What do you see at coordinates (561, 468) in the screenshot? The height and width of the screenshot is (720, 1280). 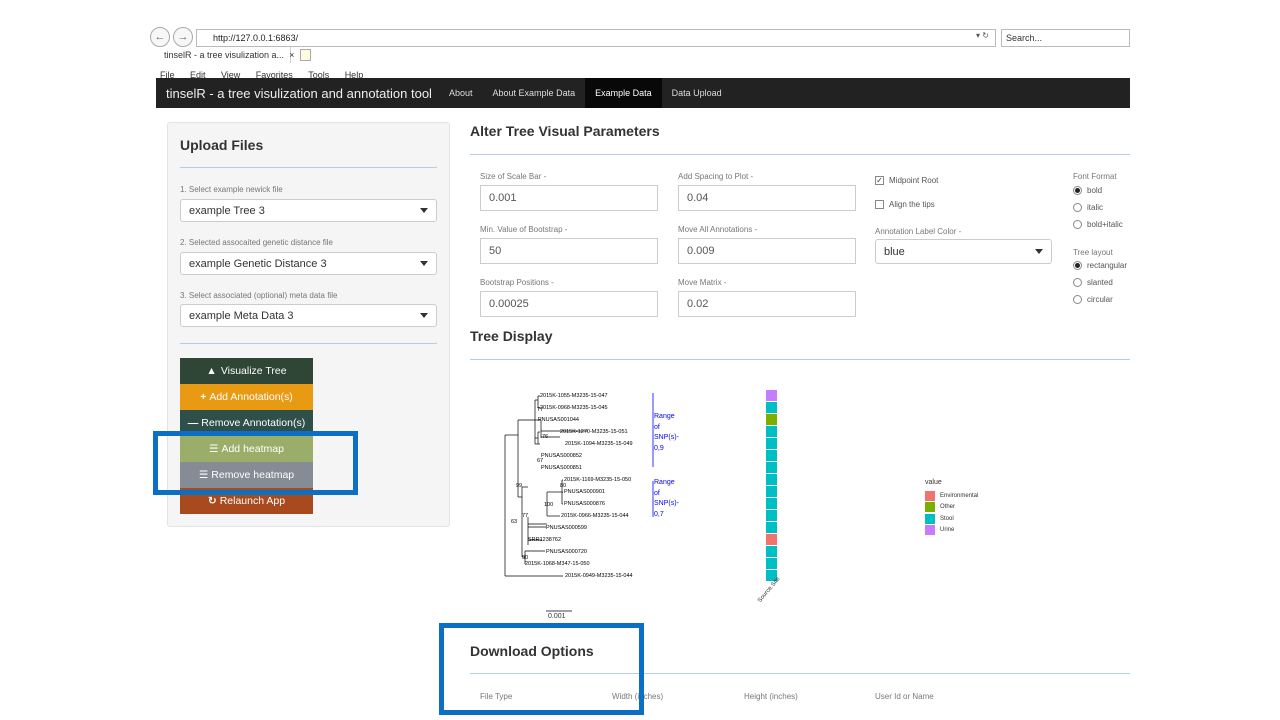 I see `tree-tip: PNUSAS000851` at bounding box center [561, 468].